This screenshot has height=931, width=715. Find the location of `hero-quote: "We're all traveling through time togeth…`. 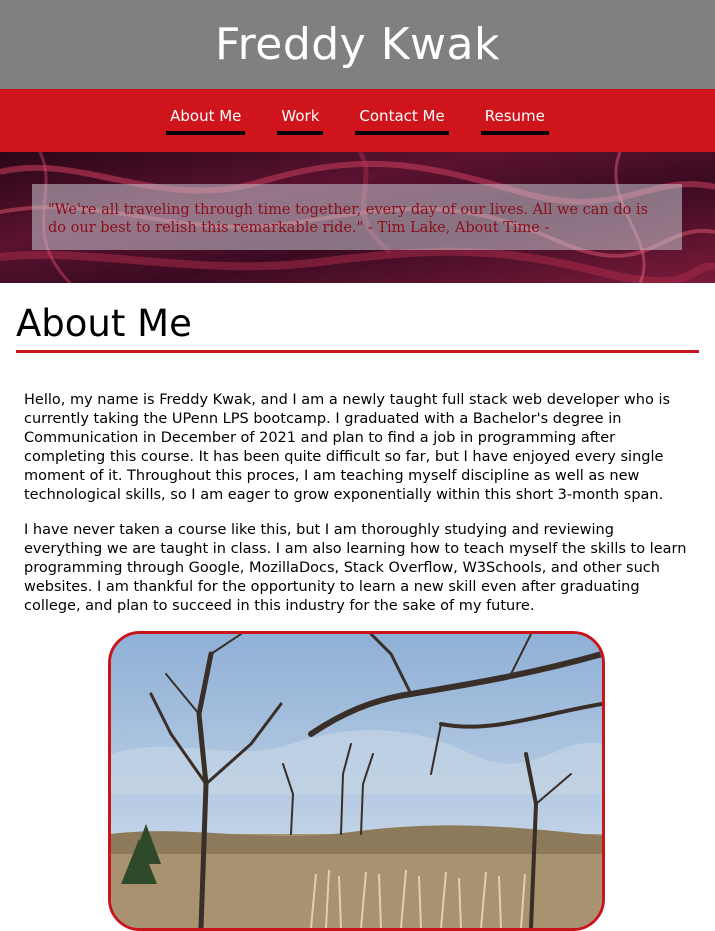

hero-quote: "We're all traveling through time togeth… is located at coordinates (348, 219).